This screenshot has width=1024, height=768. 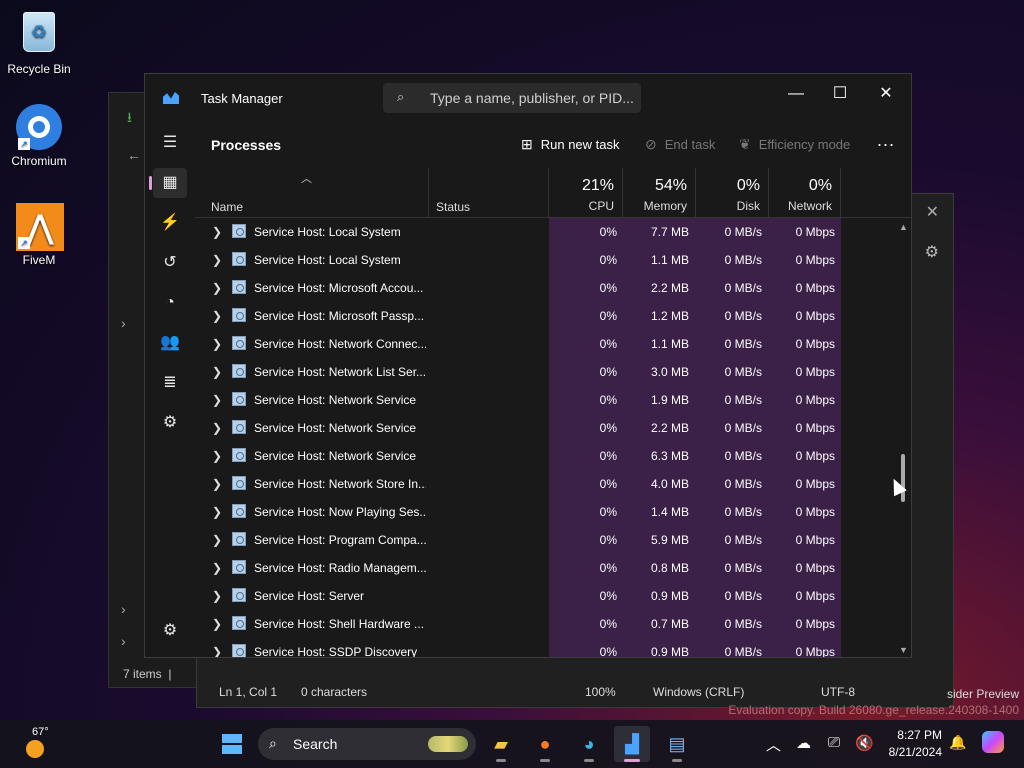 I want to click on end-task-icon: ⊘, so click(x=651, y=144).